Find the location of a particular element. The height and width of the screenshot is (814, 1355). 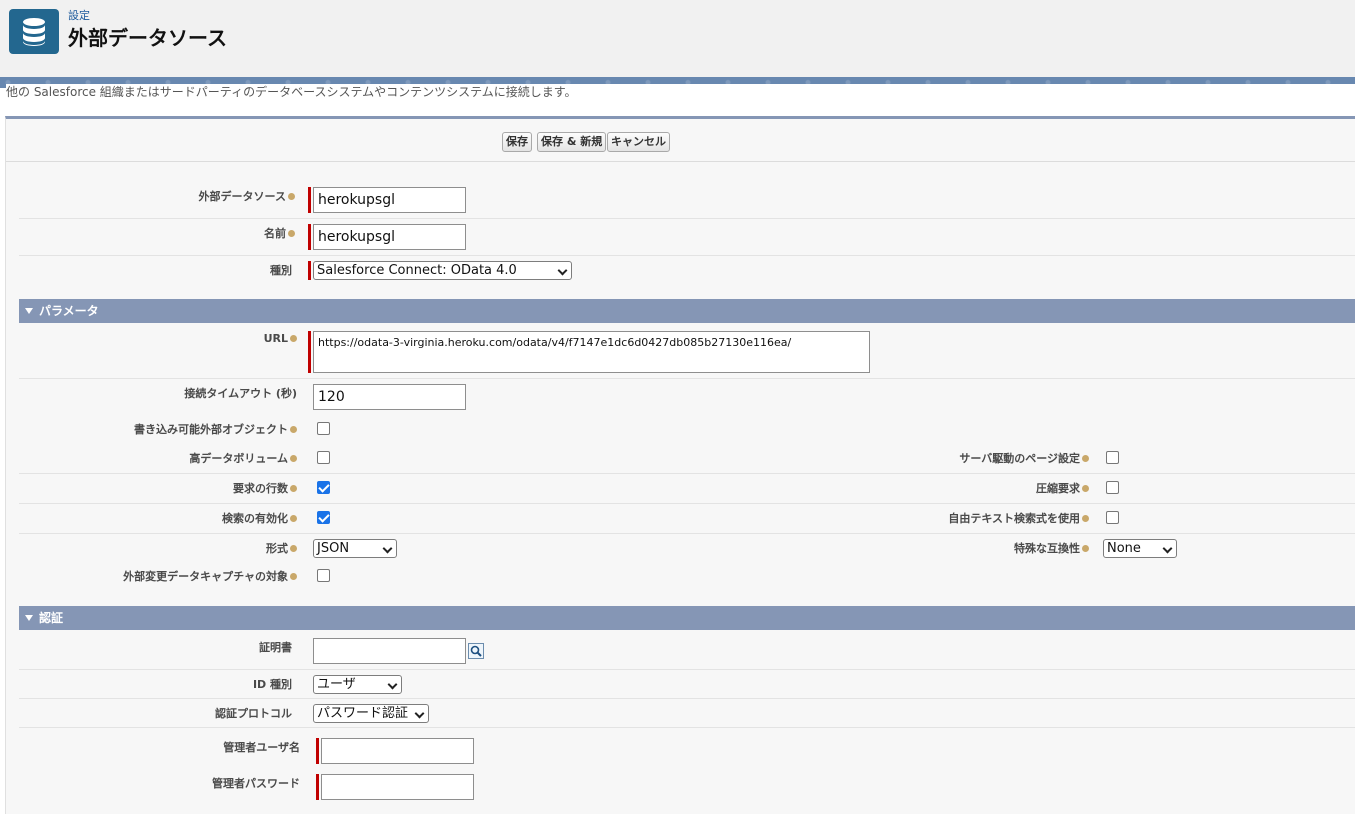

search-enabled-label: 検索の有効化 is located at coordinates (259, 518).